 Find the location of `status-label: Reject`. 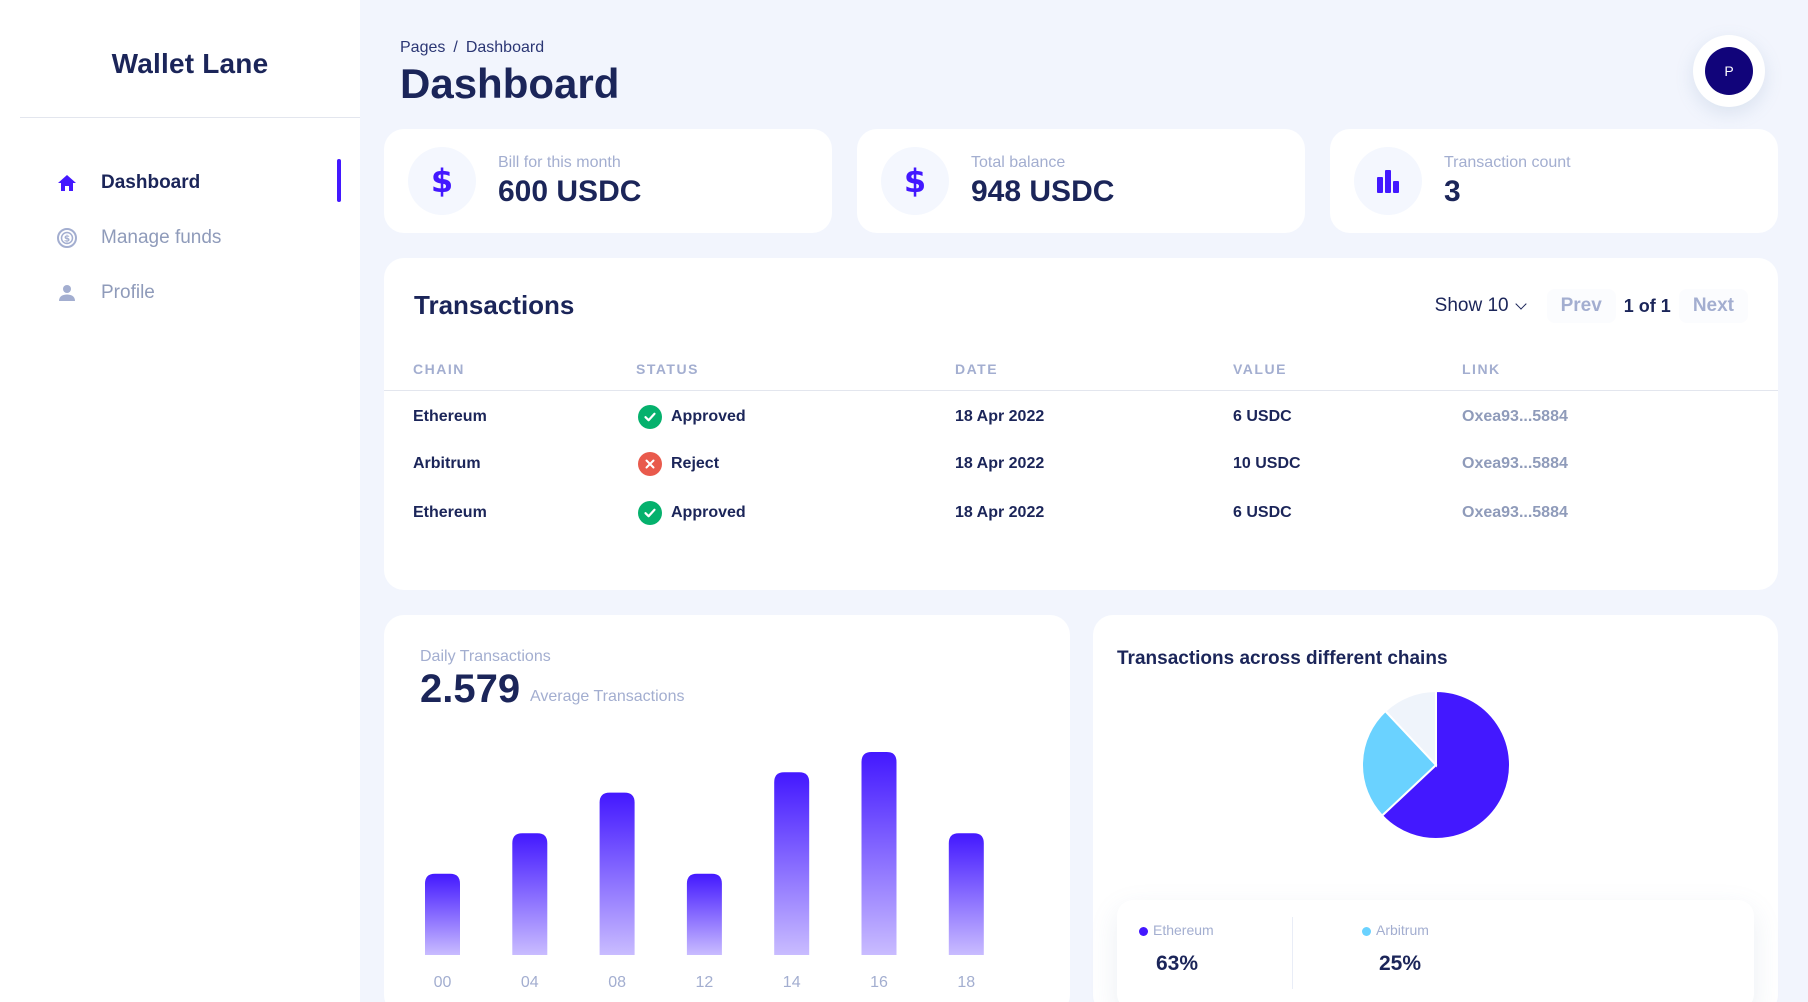

status-label: Reject is located at coordinates (695, 463).